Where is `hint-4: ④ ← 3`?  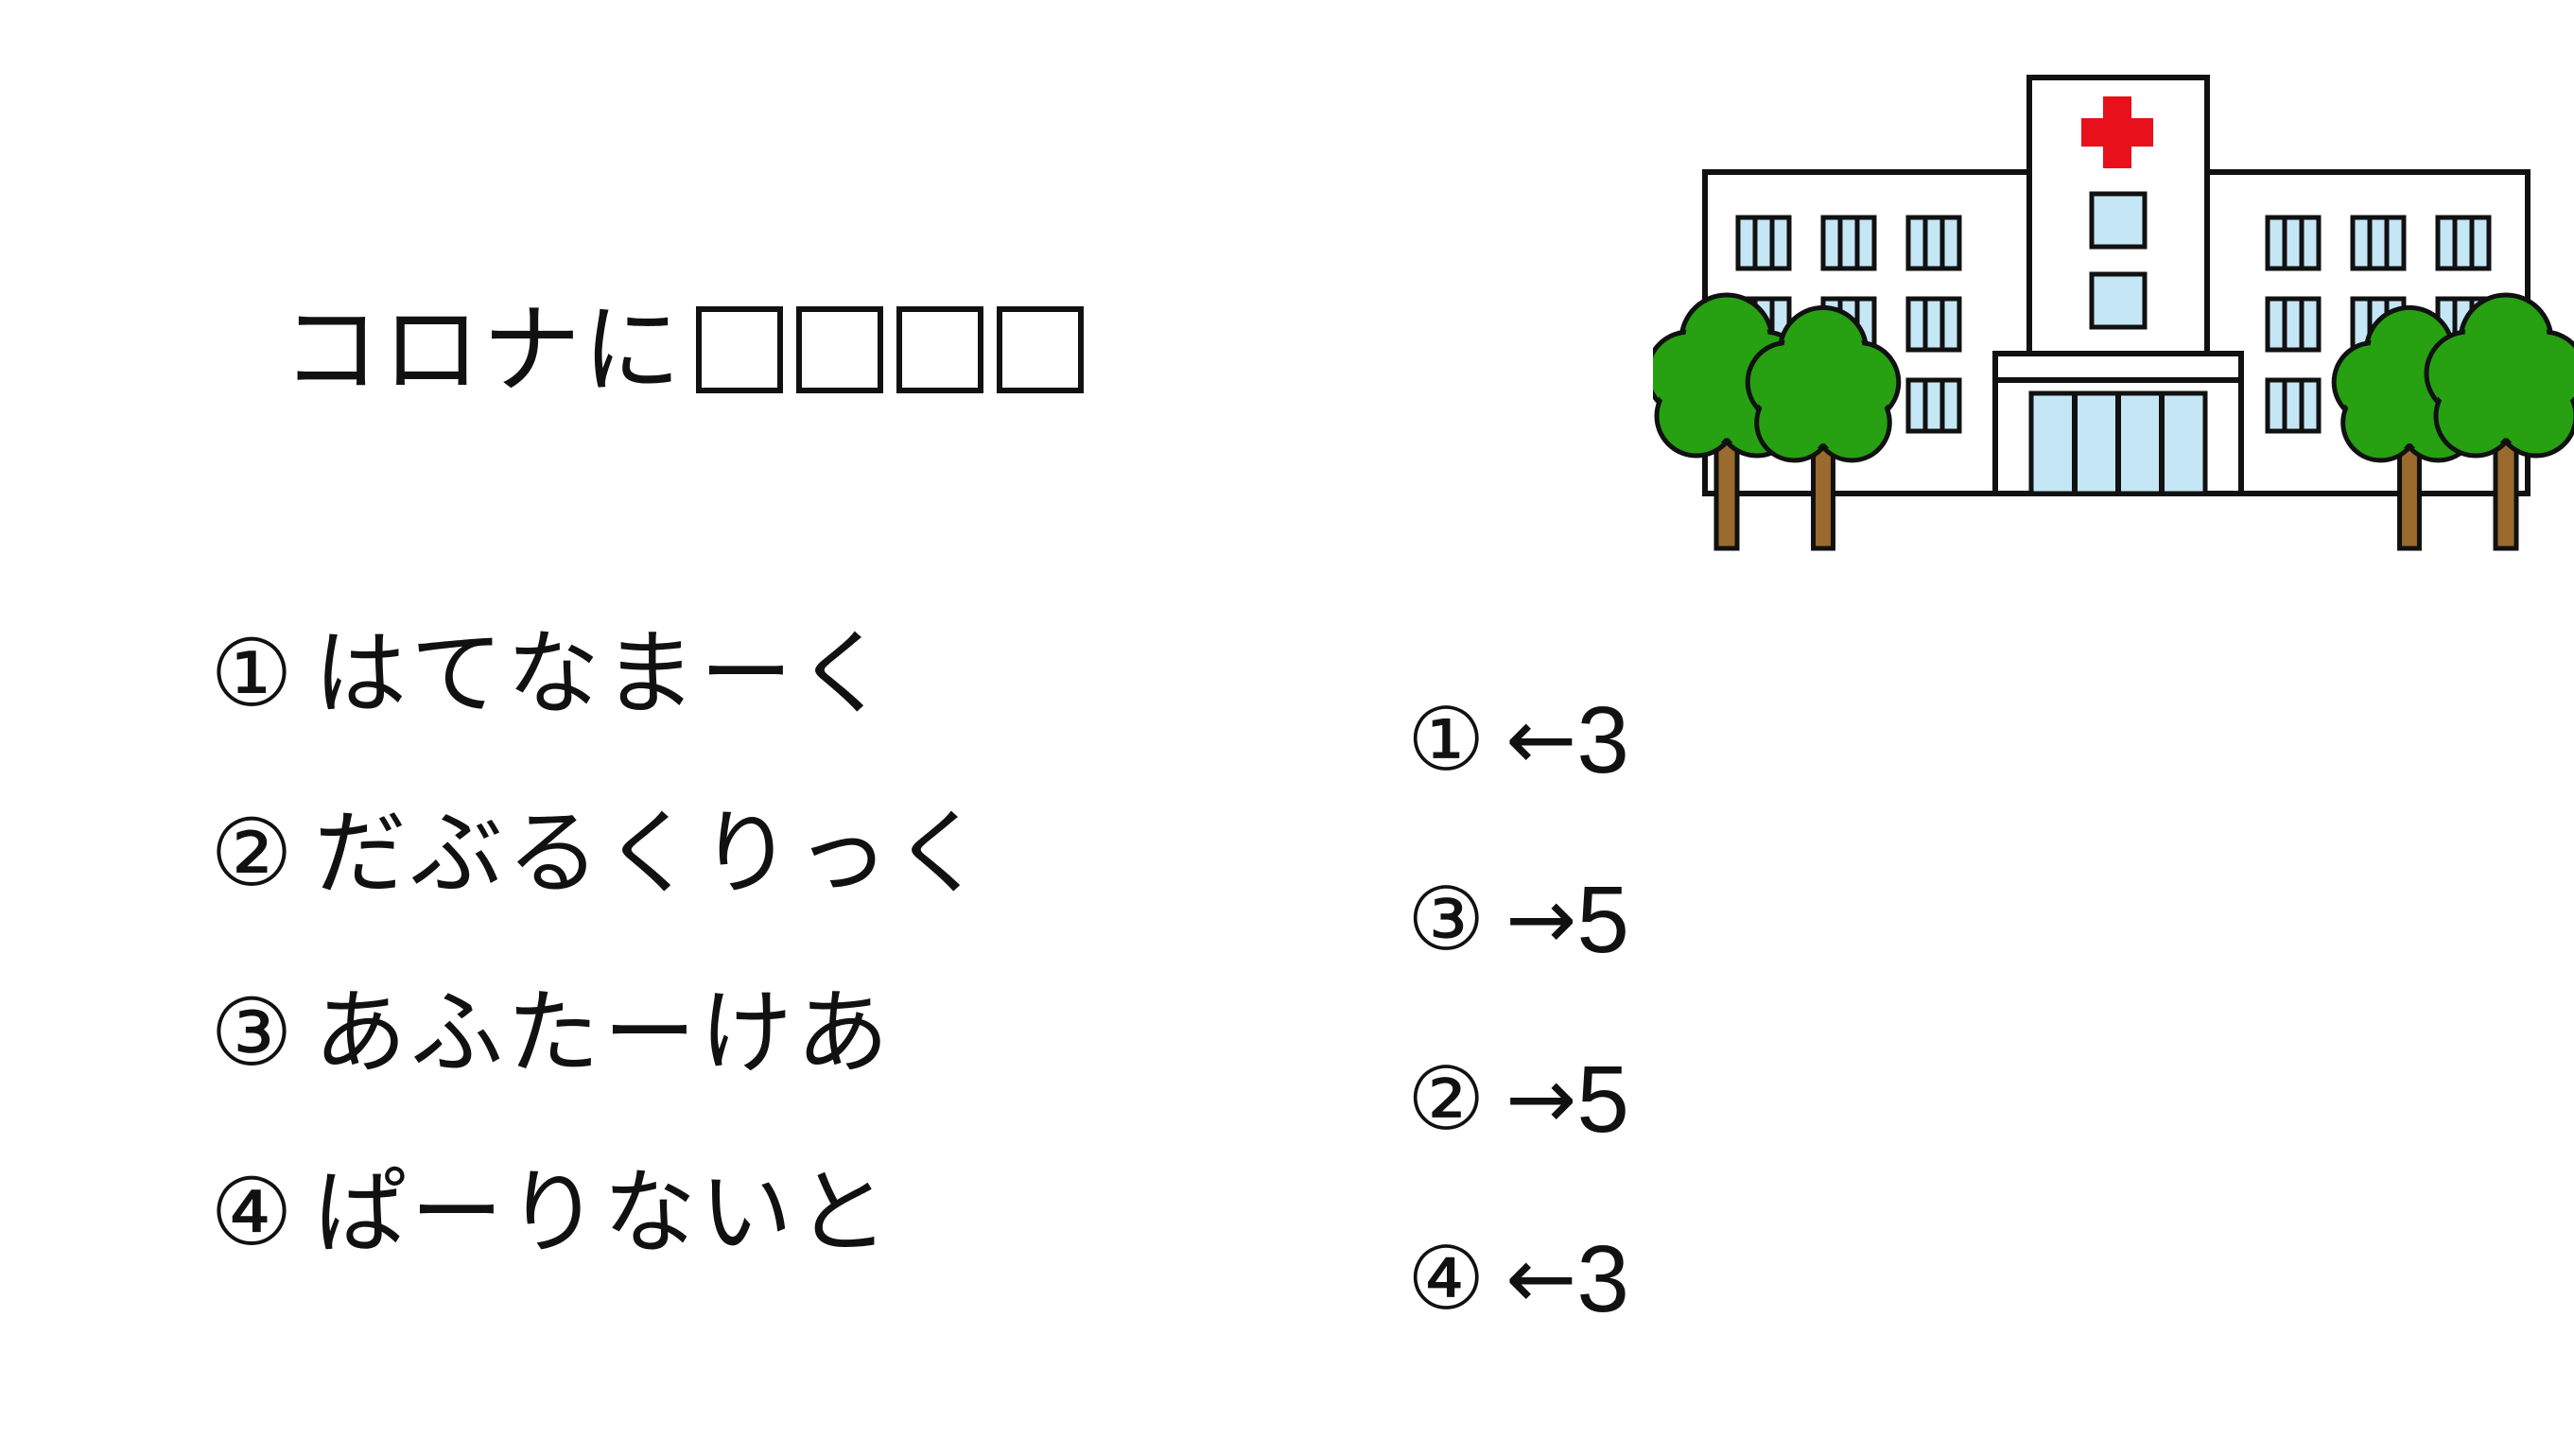
hint-4: ④ ← 3 is located at coordinates (1653, 1279).